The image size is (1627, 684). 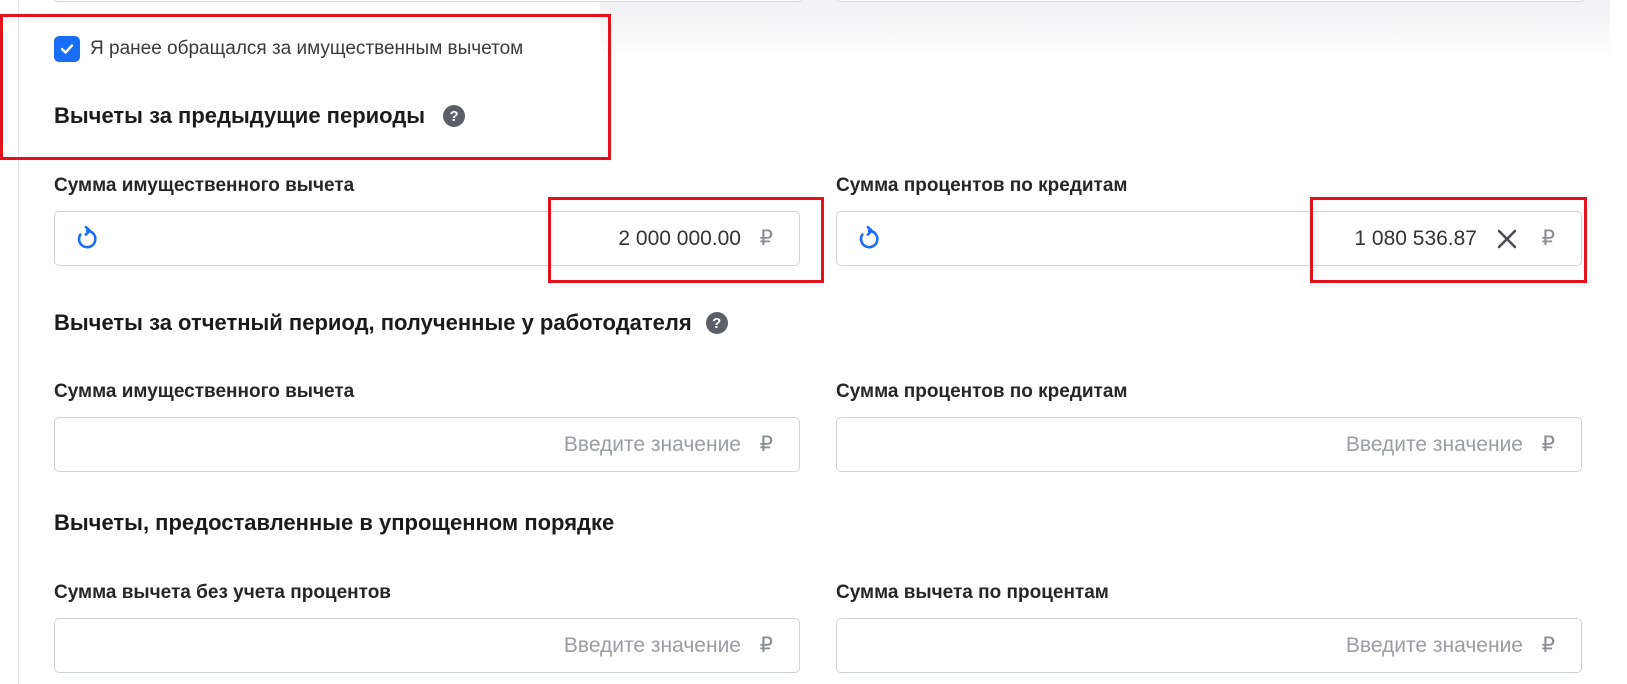 I want to click on simplified-no-interest-input: Введите значение ₽, so click(x=427, y=645).